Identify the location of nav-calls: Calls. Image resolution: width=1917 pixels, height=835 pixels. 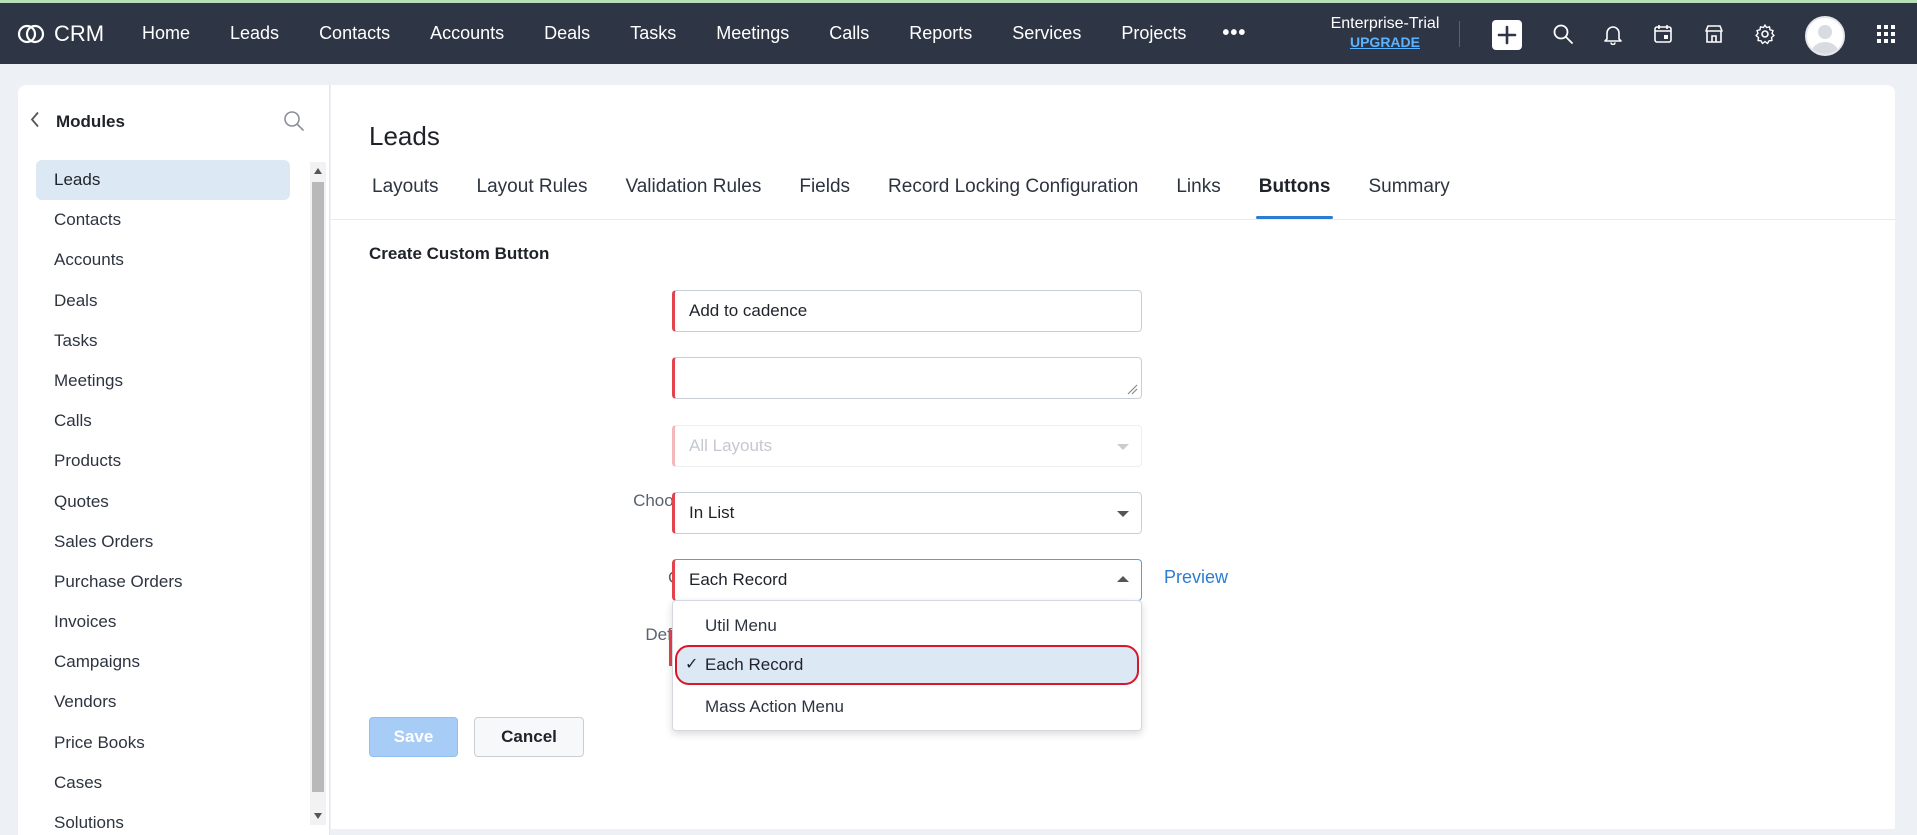
(849, 33).